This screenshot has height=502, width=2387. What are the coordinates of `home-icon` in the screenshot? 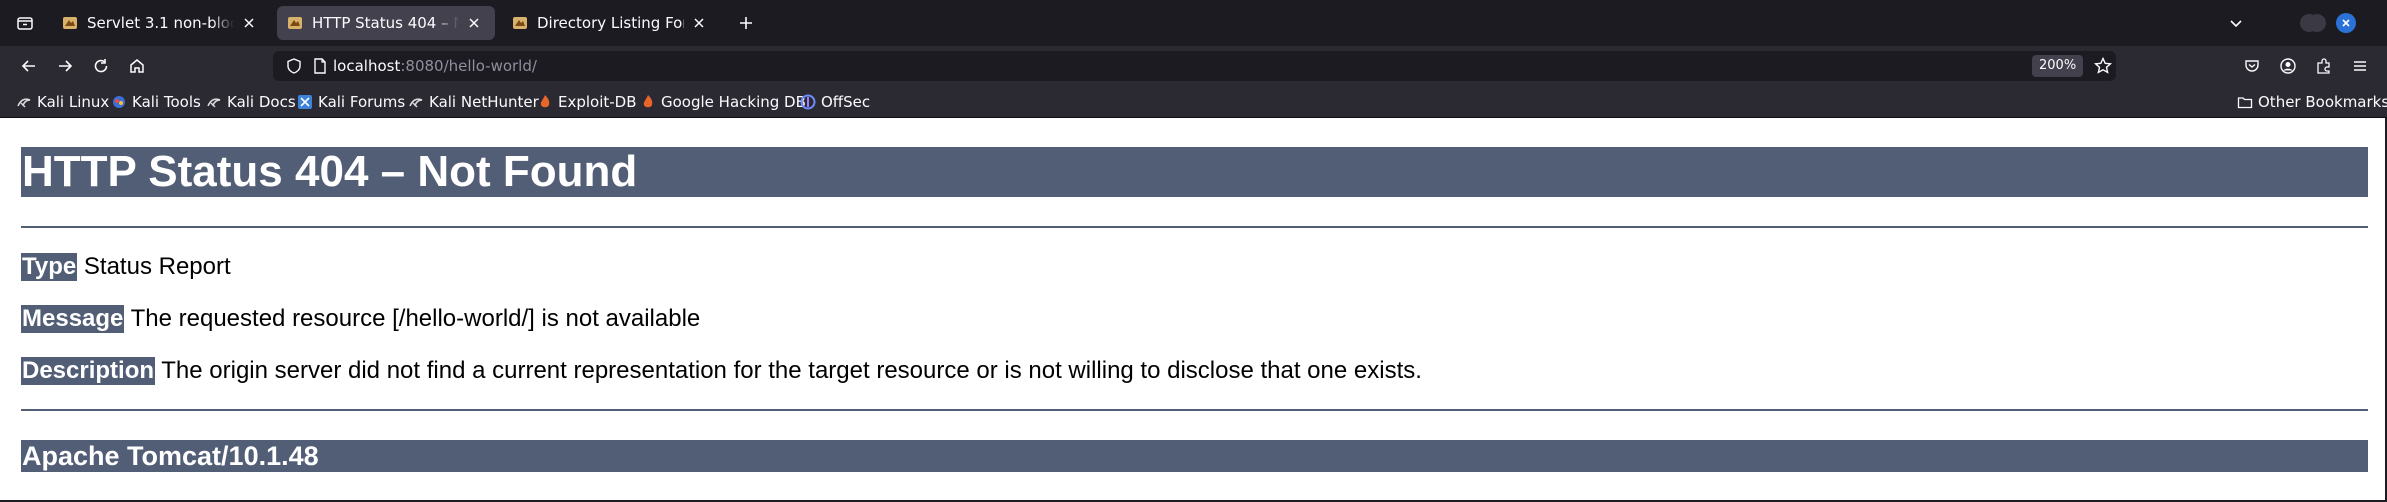 It's located at (137, 66).